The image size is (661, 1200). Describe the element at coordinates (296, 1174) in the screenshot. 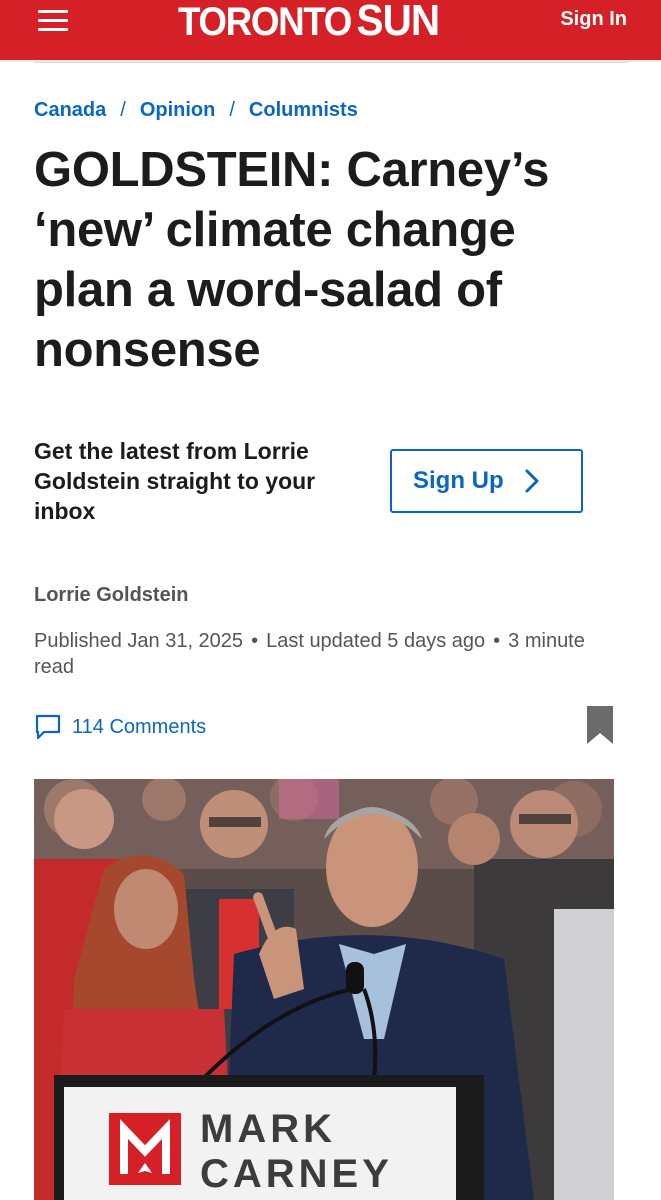

I see `podium-text-line2: CARNEY` at that location.